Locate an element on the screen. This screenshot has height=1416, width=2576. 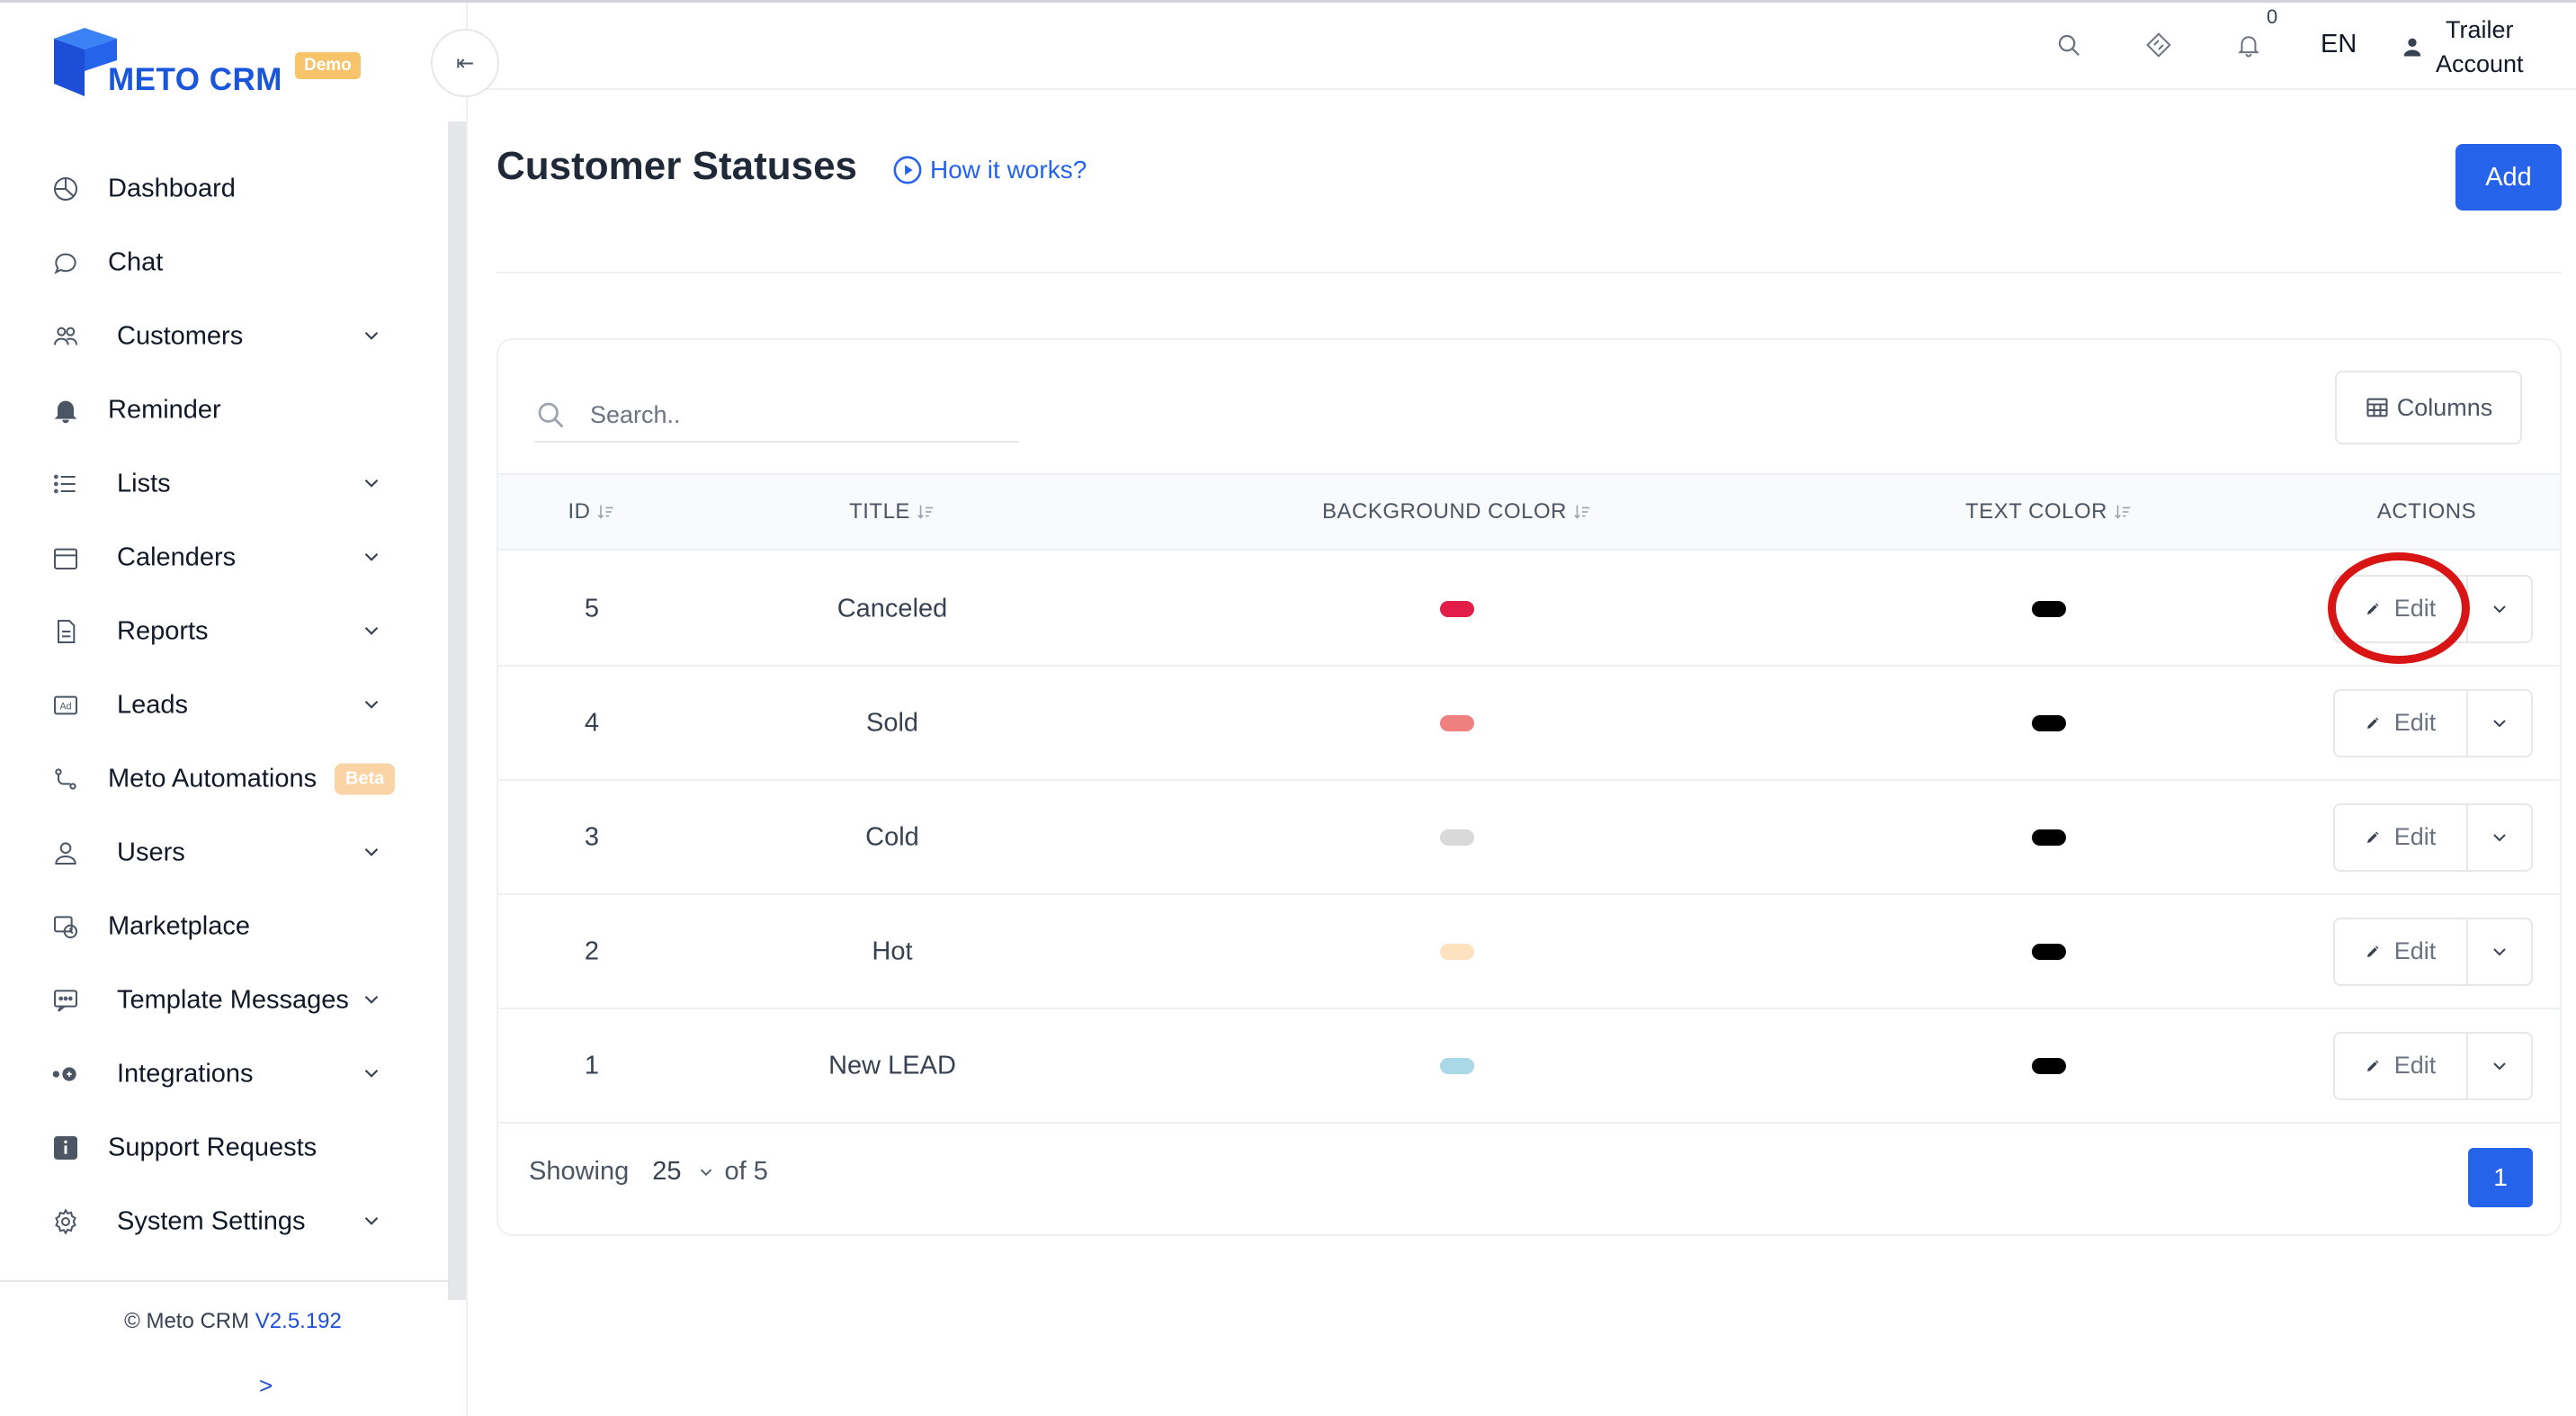
column-header-background-color-label: BACKGROUND COLOR is located at coordinates (1444, 511).